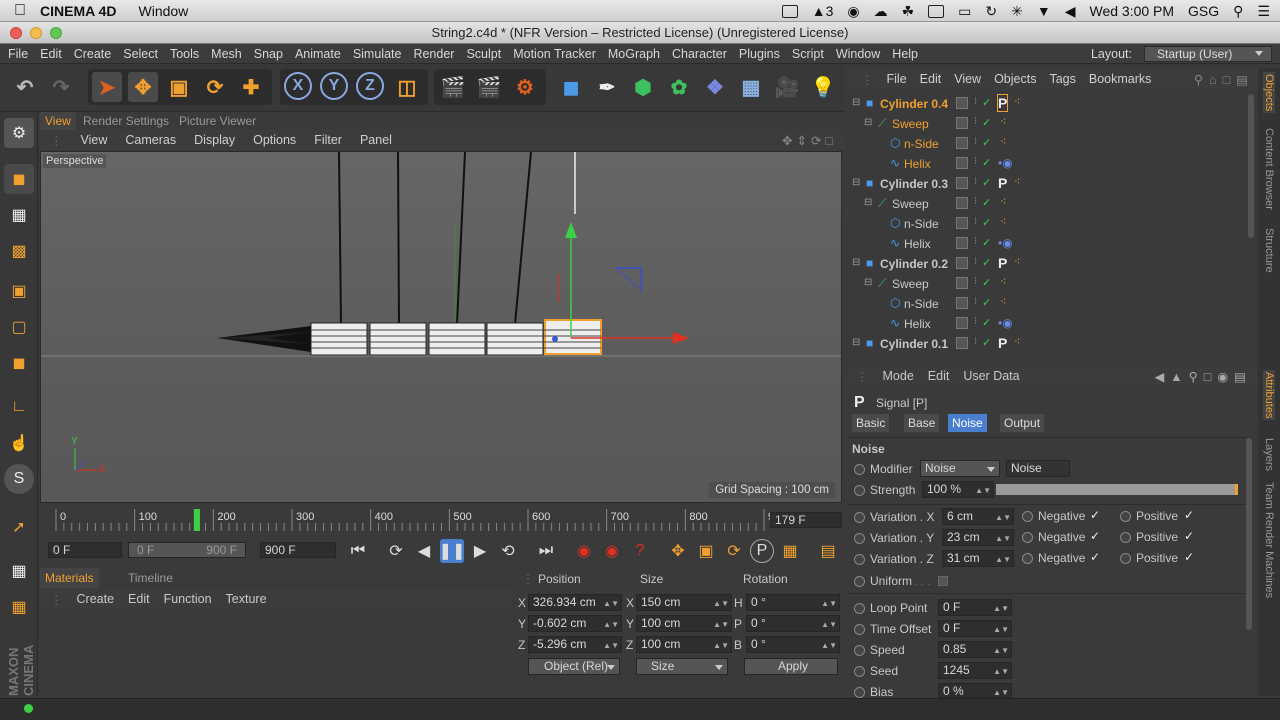 Image resolution: width=1280 pixels, height=720 pixels. What do you see at coordinates (214, 140) in the screenshot?
I see `vp-menu-display: Display` at bounding box center [214, 140].